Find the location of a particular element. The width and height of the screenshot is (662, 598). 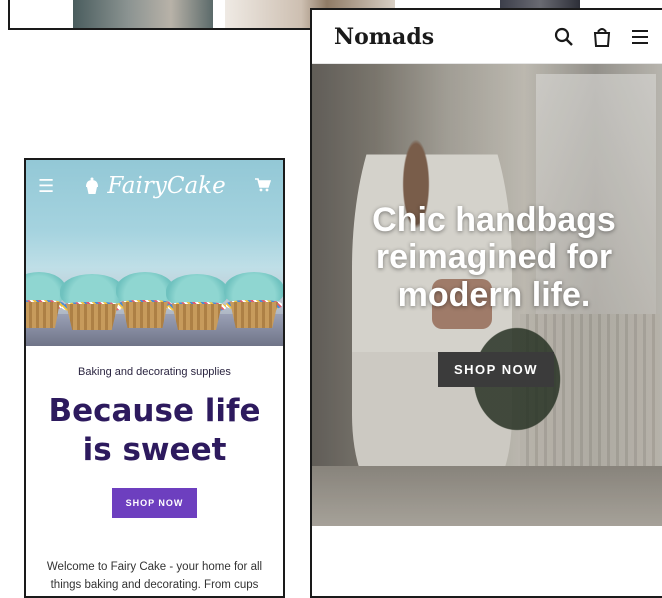

nomads-shop-now-button: SHOP NOW is located at coordinates (496, 369).